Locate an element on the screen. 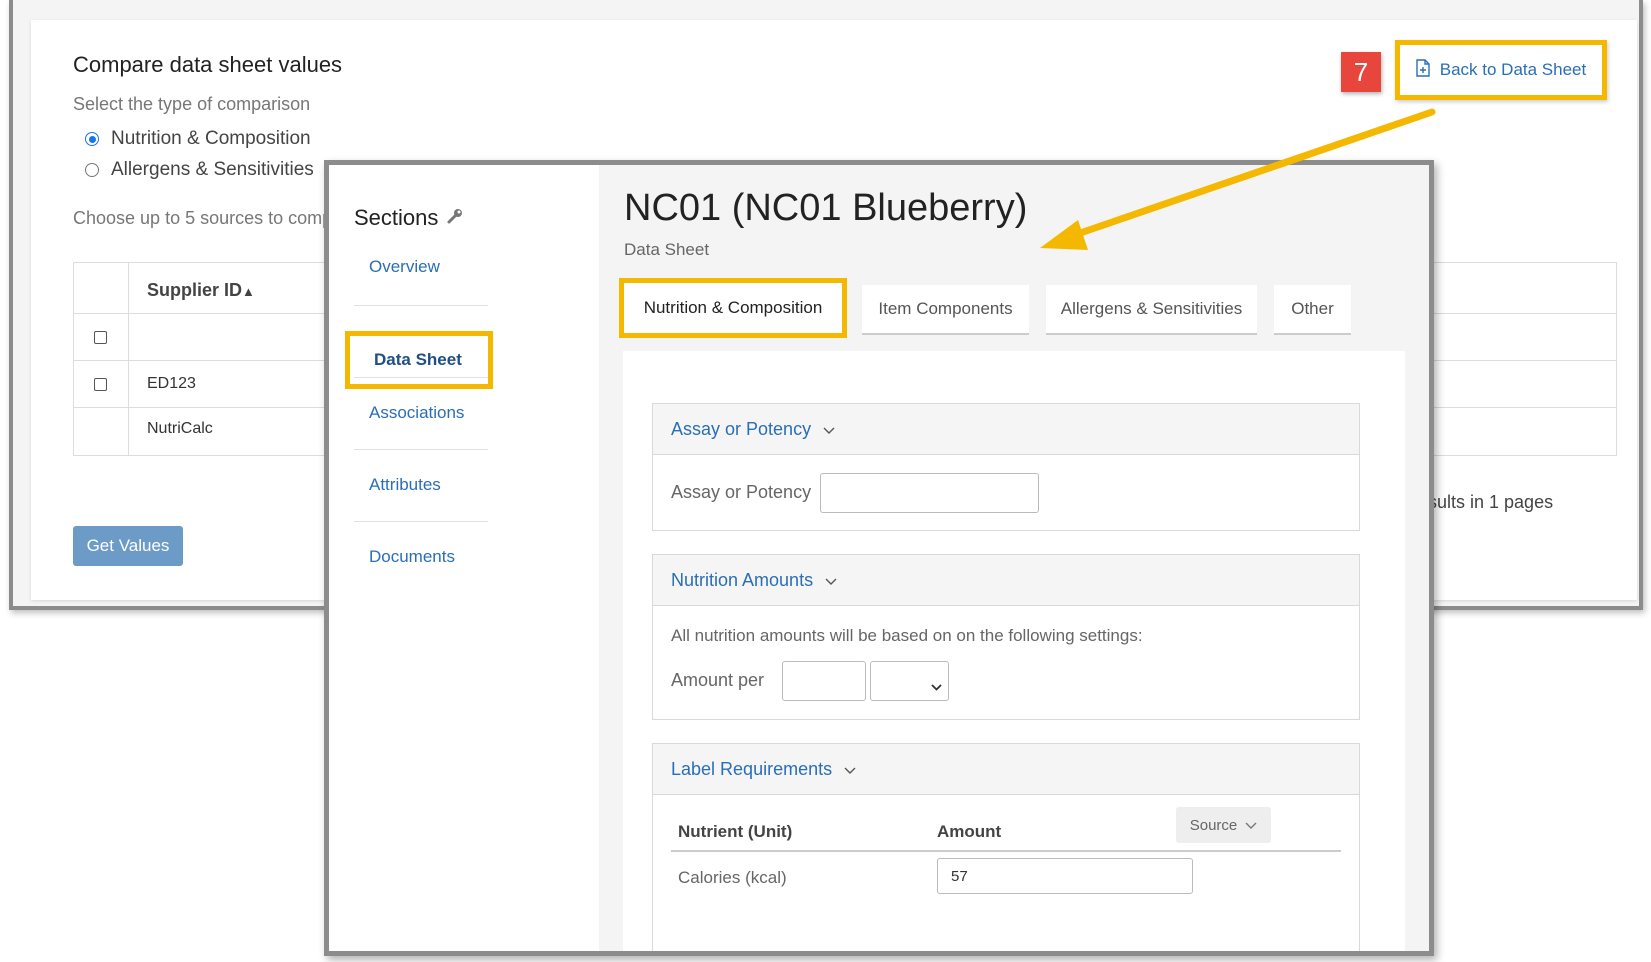  nutrient-calories: Calories (kcal) is located at coordinates (732, 877).